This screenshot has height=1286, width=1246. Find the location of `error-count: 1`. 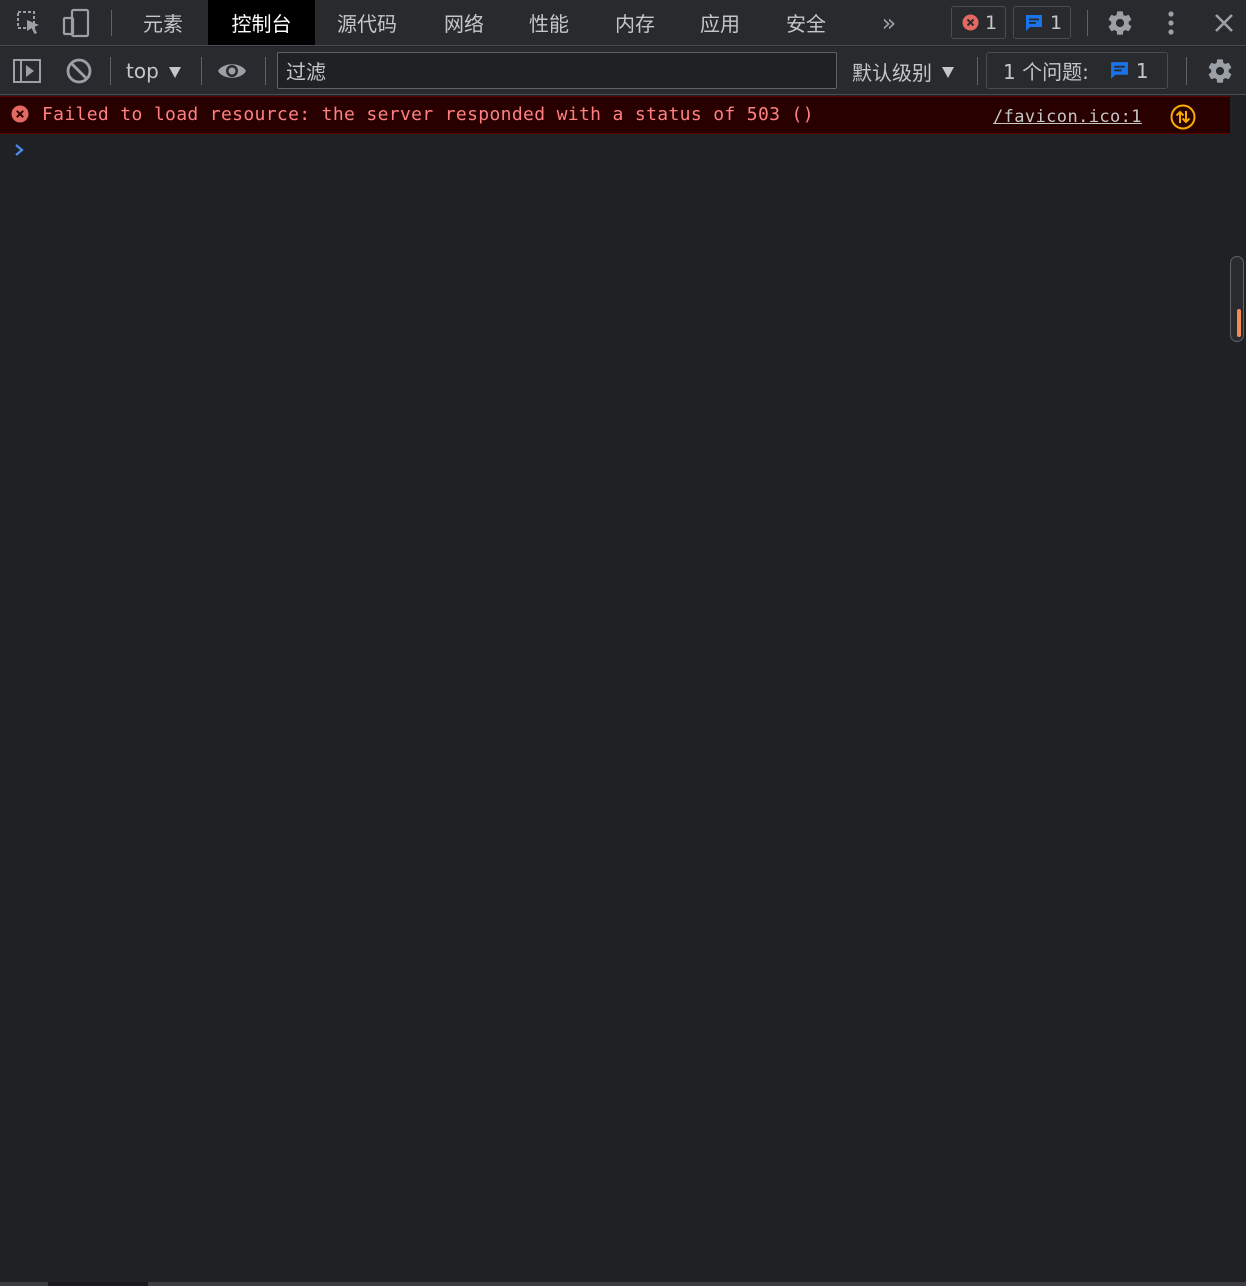

error-count: 1 is located at coordinates (991, 22).